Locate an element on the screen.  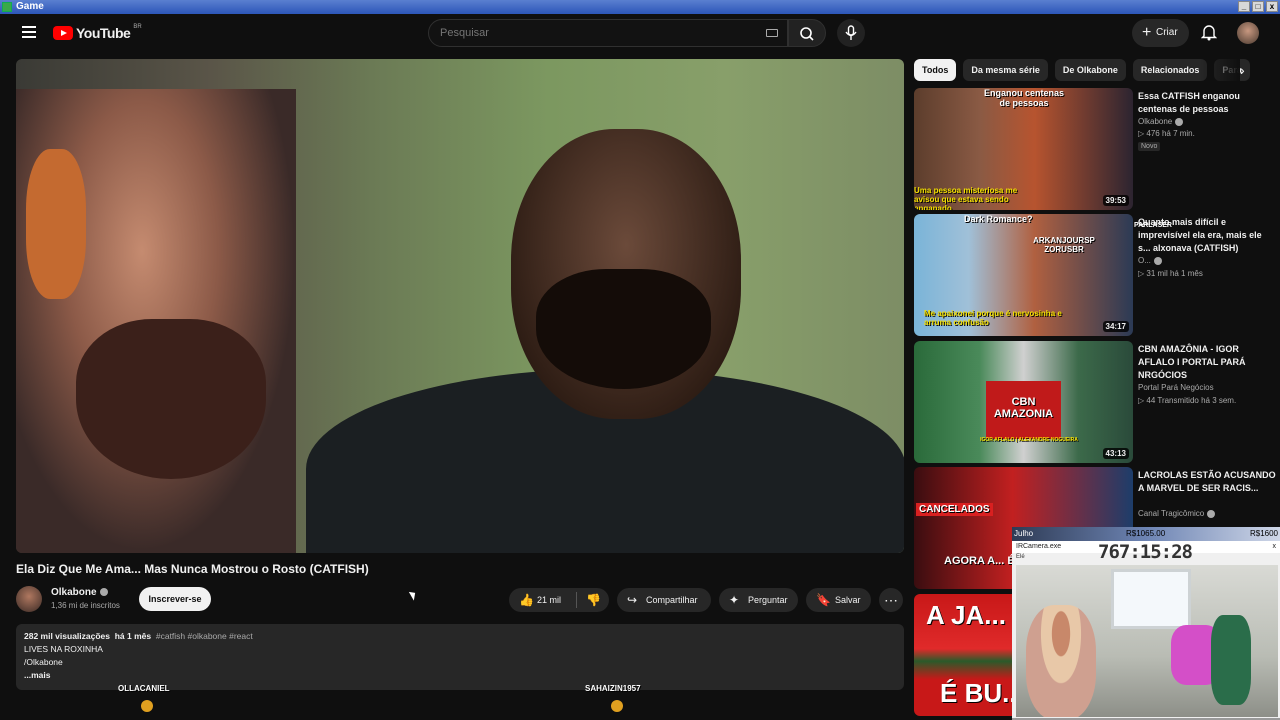
goal-target: R$1600 is located at coordinates (1263, 533).